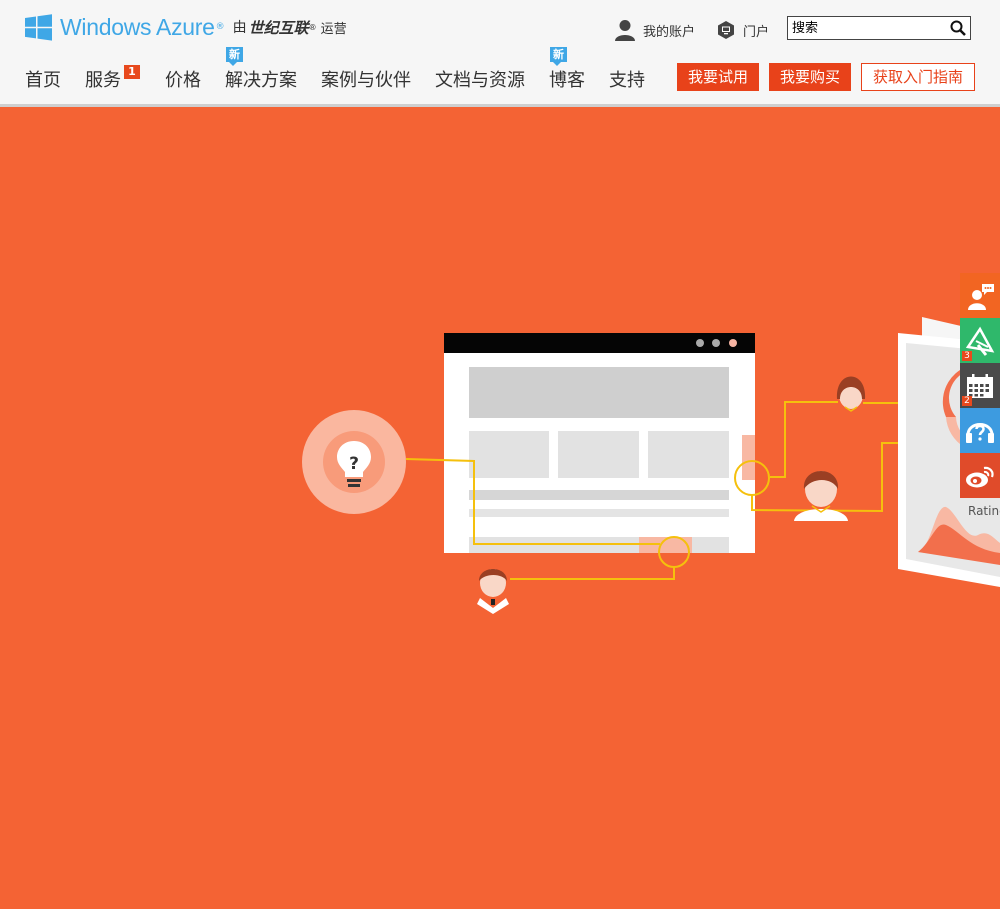 The image size is (1000, 909). I want to click on account-label: 我的账户, so click(669, 32).